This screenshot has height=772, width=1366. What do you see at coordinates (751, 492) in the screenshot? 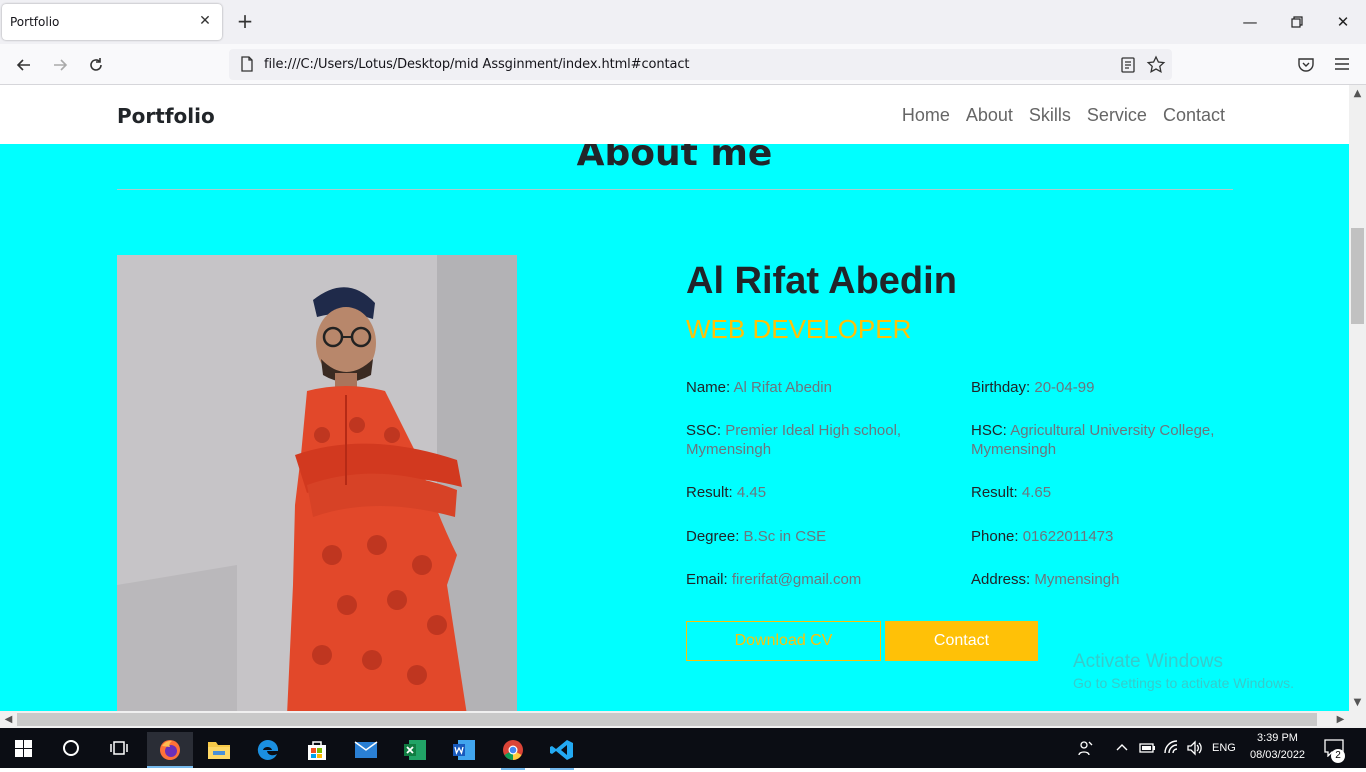
I see `info-value: 4.45` at bounding box center [751, 492].